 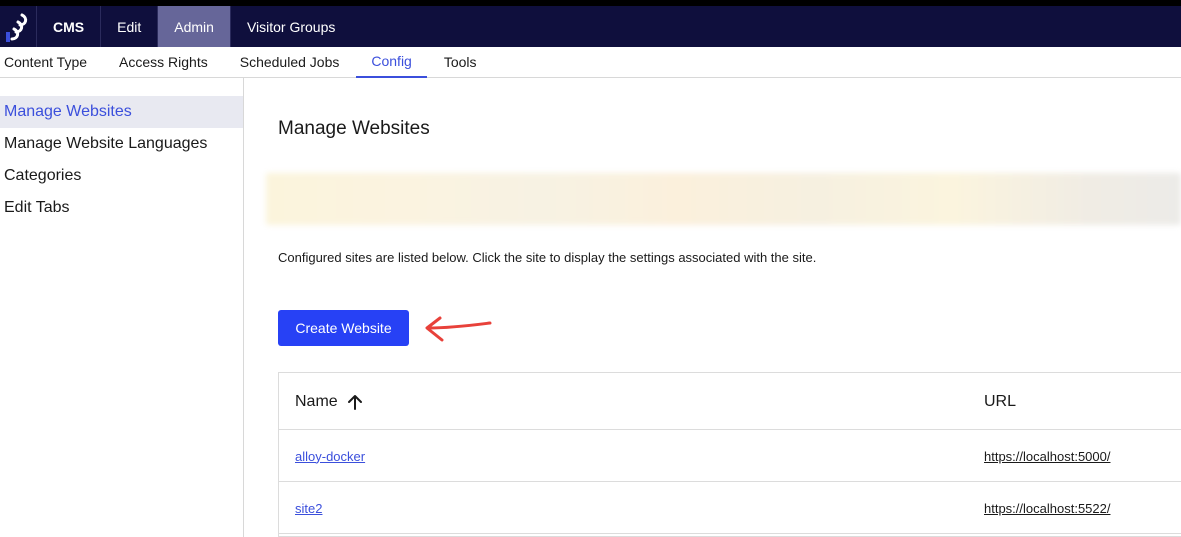 I want to click on red-arrow-annotation, so click(x=458, y=329).